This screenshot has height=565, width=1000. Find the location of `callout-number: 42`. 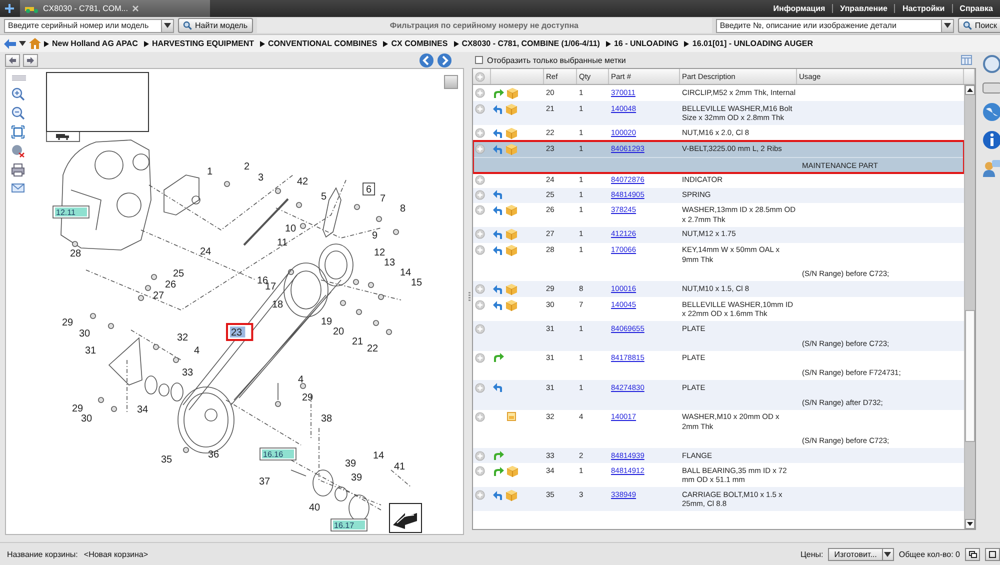

callout-number: 42 is located at coordinates (302, 182).